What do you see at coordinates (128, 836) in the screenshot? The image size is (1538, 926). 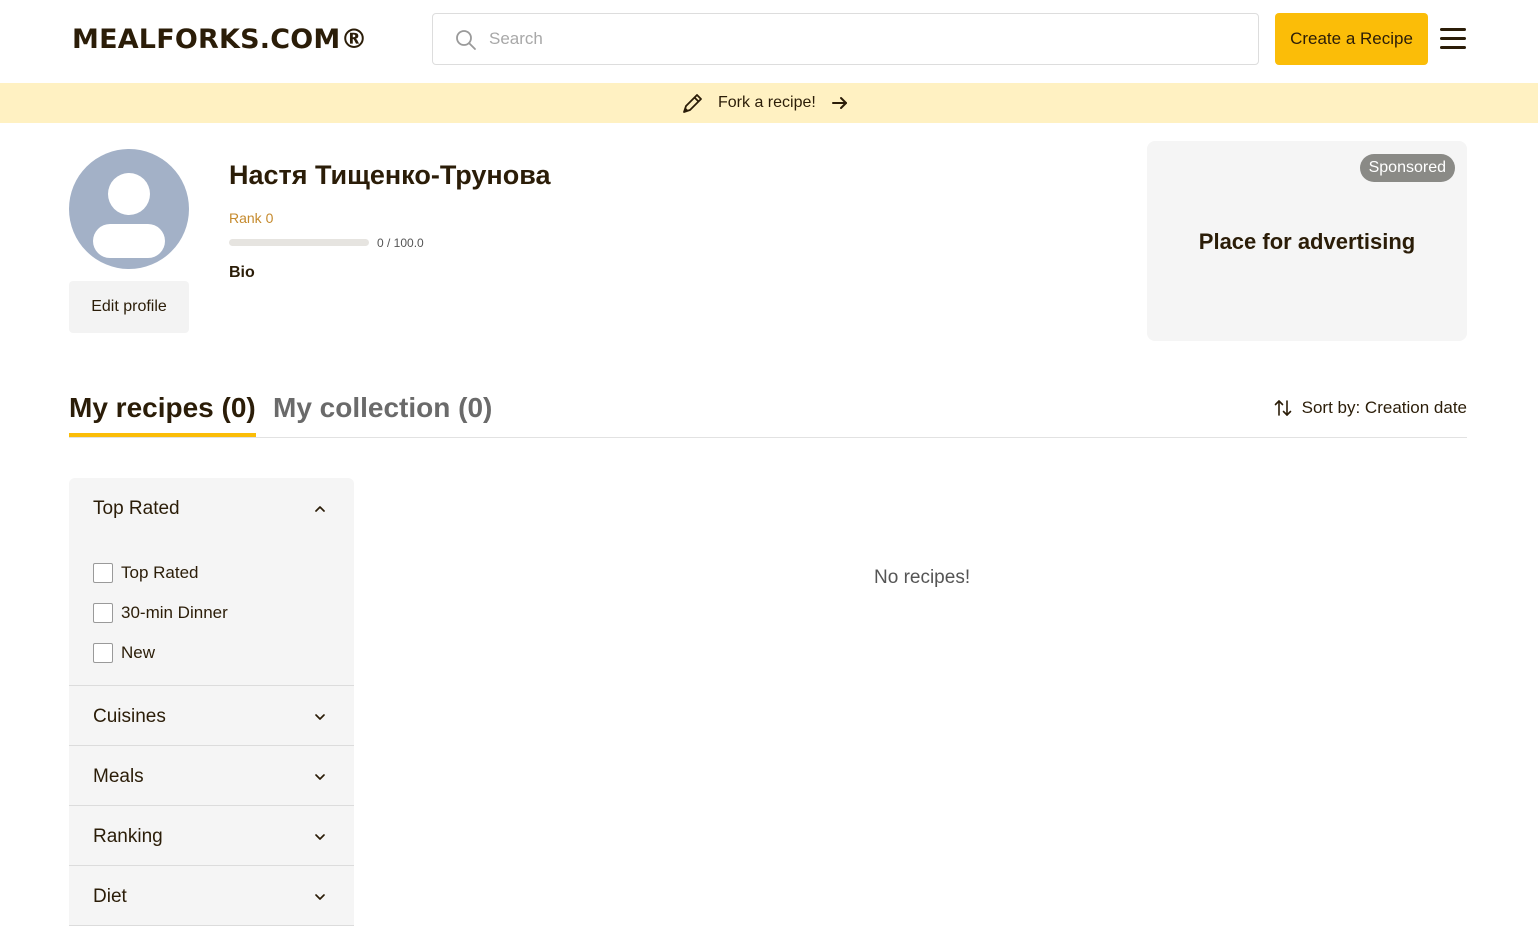 I see `filter-section-label: Ranking` at bounding box center [128, 836].